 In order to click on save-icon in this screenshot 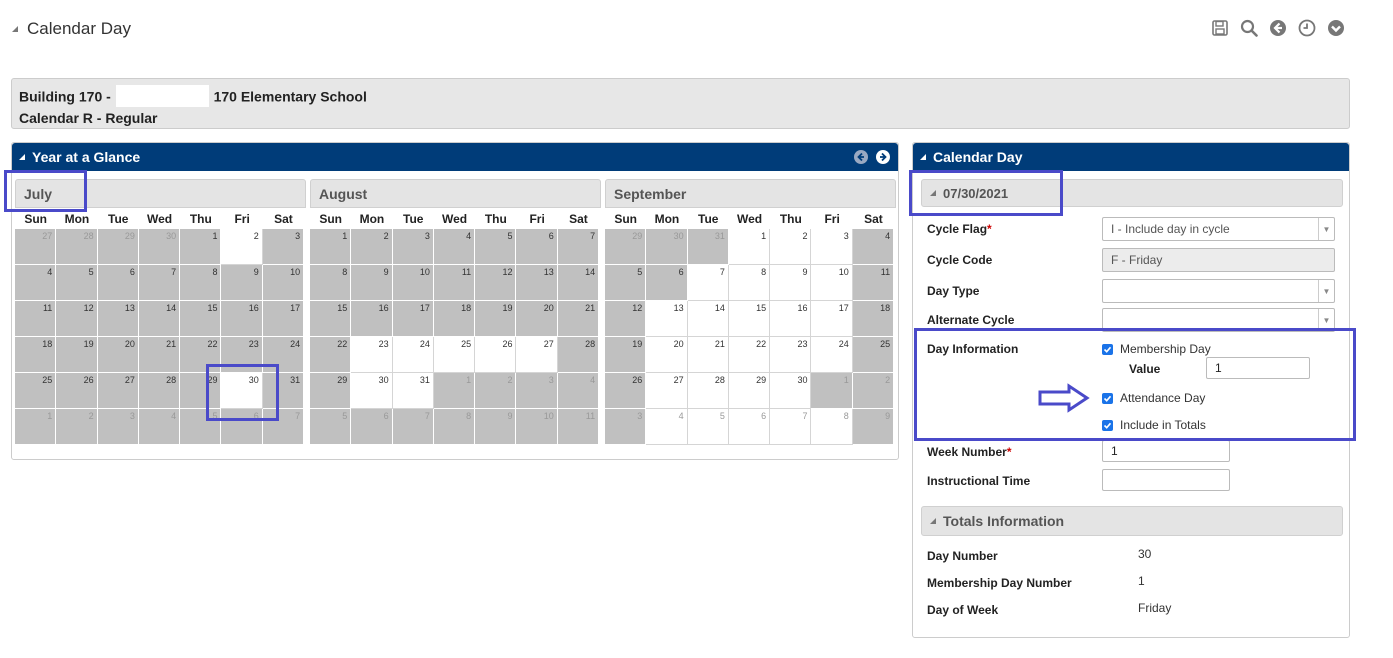, I will do `click(1220, 28)`.